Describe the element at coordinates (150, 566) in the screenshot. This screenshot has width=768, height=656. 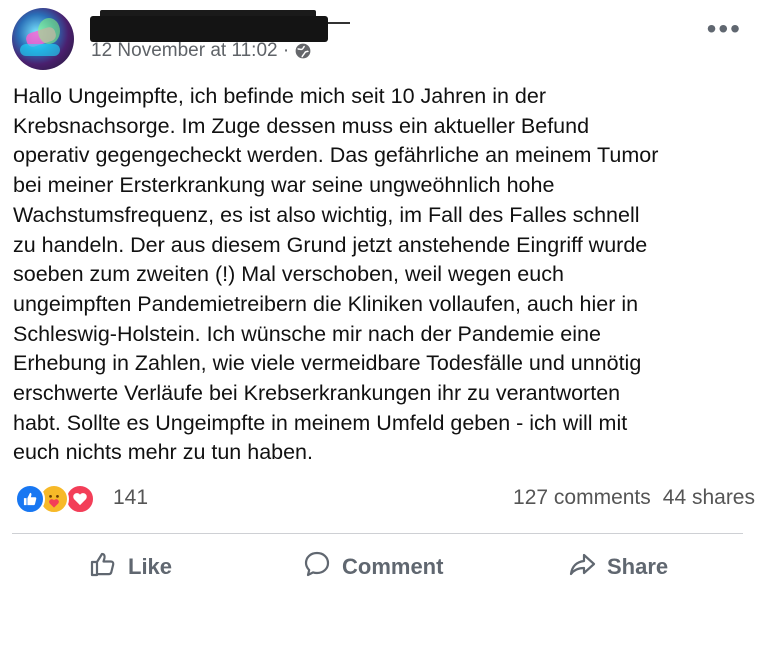
I see `like-label: Like` at that location.